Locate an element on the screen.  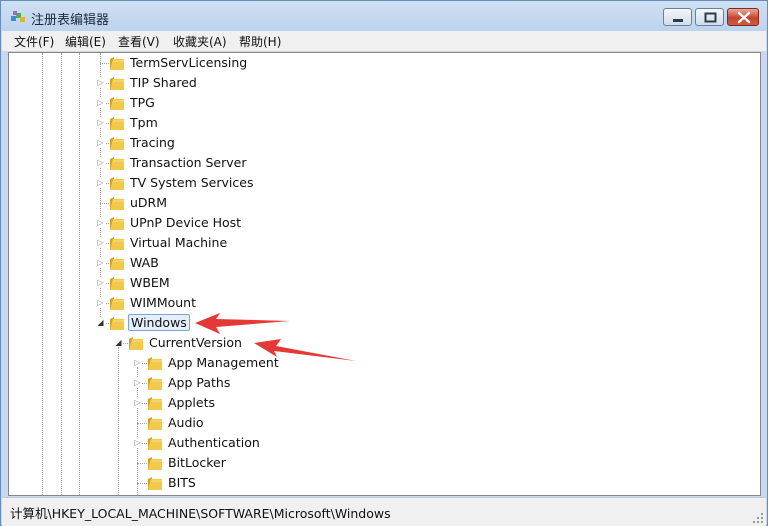
tree-item: ▷ App Management is located at coordinates (379, 363).